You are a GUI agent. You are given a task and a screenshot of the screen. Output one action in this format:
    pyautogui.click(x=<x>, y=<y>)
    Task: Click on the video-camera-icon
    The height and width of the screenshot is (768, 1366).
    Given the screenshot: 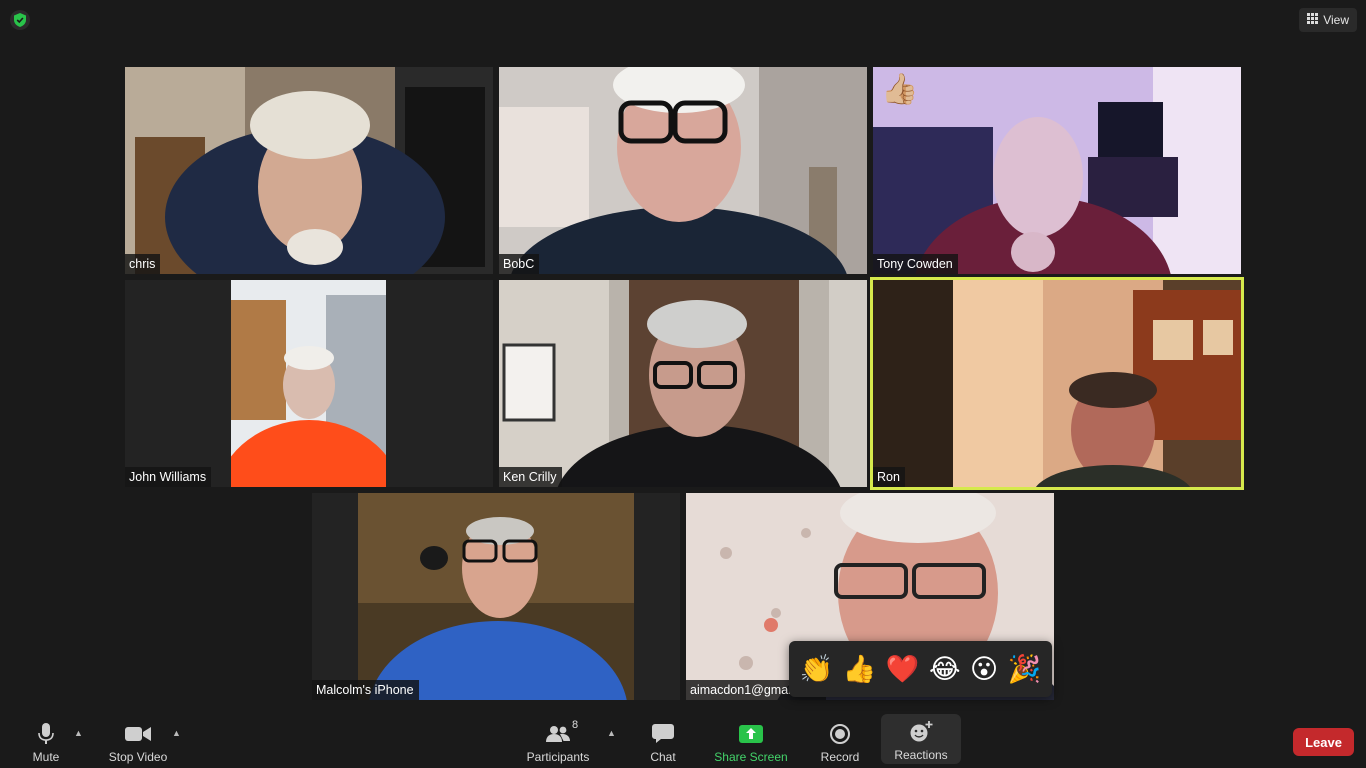 What is the action you would take?
    pyautogui.click(x=138, y=734)
    